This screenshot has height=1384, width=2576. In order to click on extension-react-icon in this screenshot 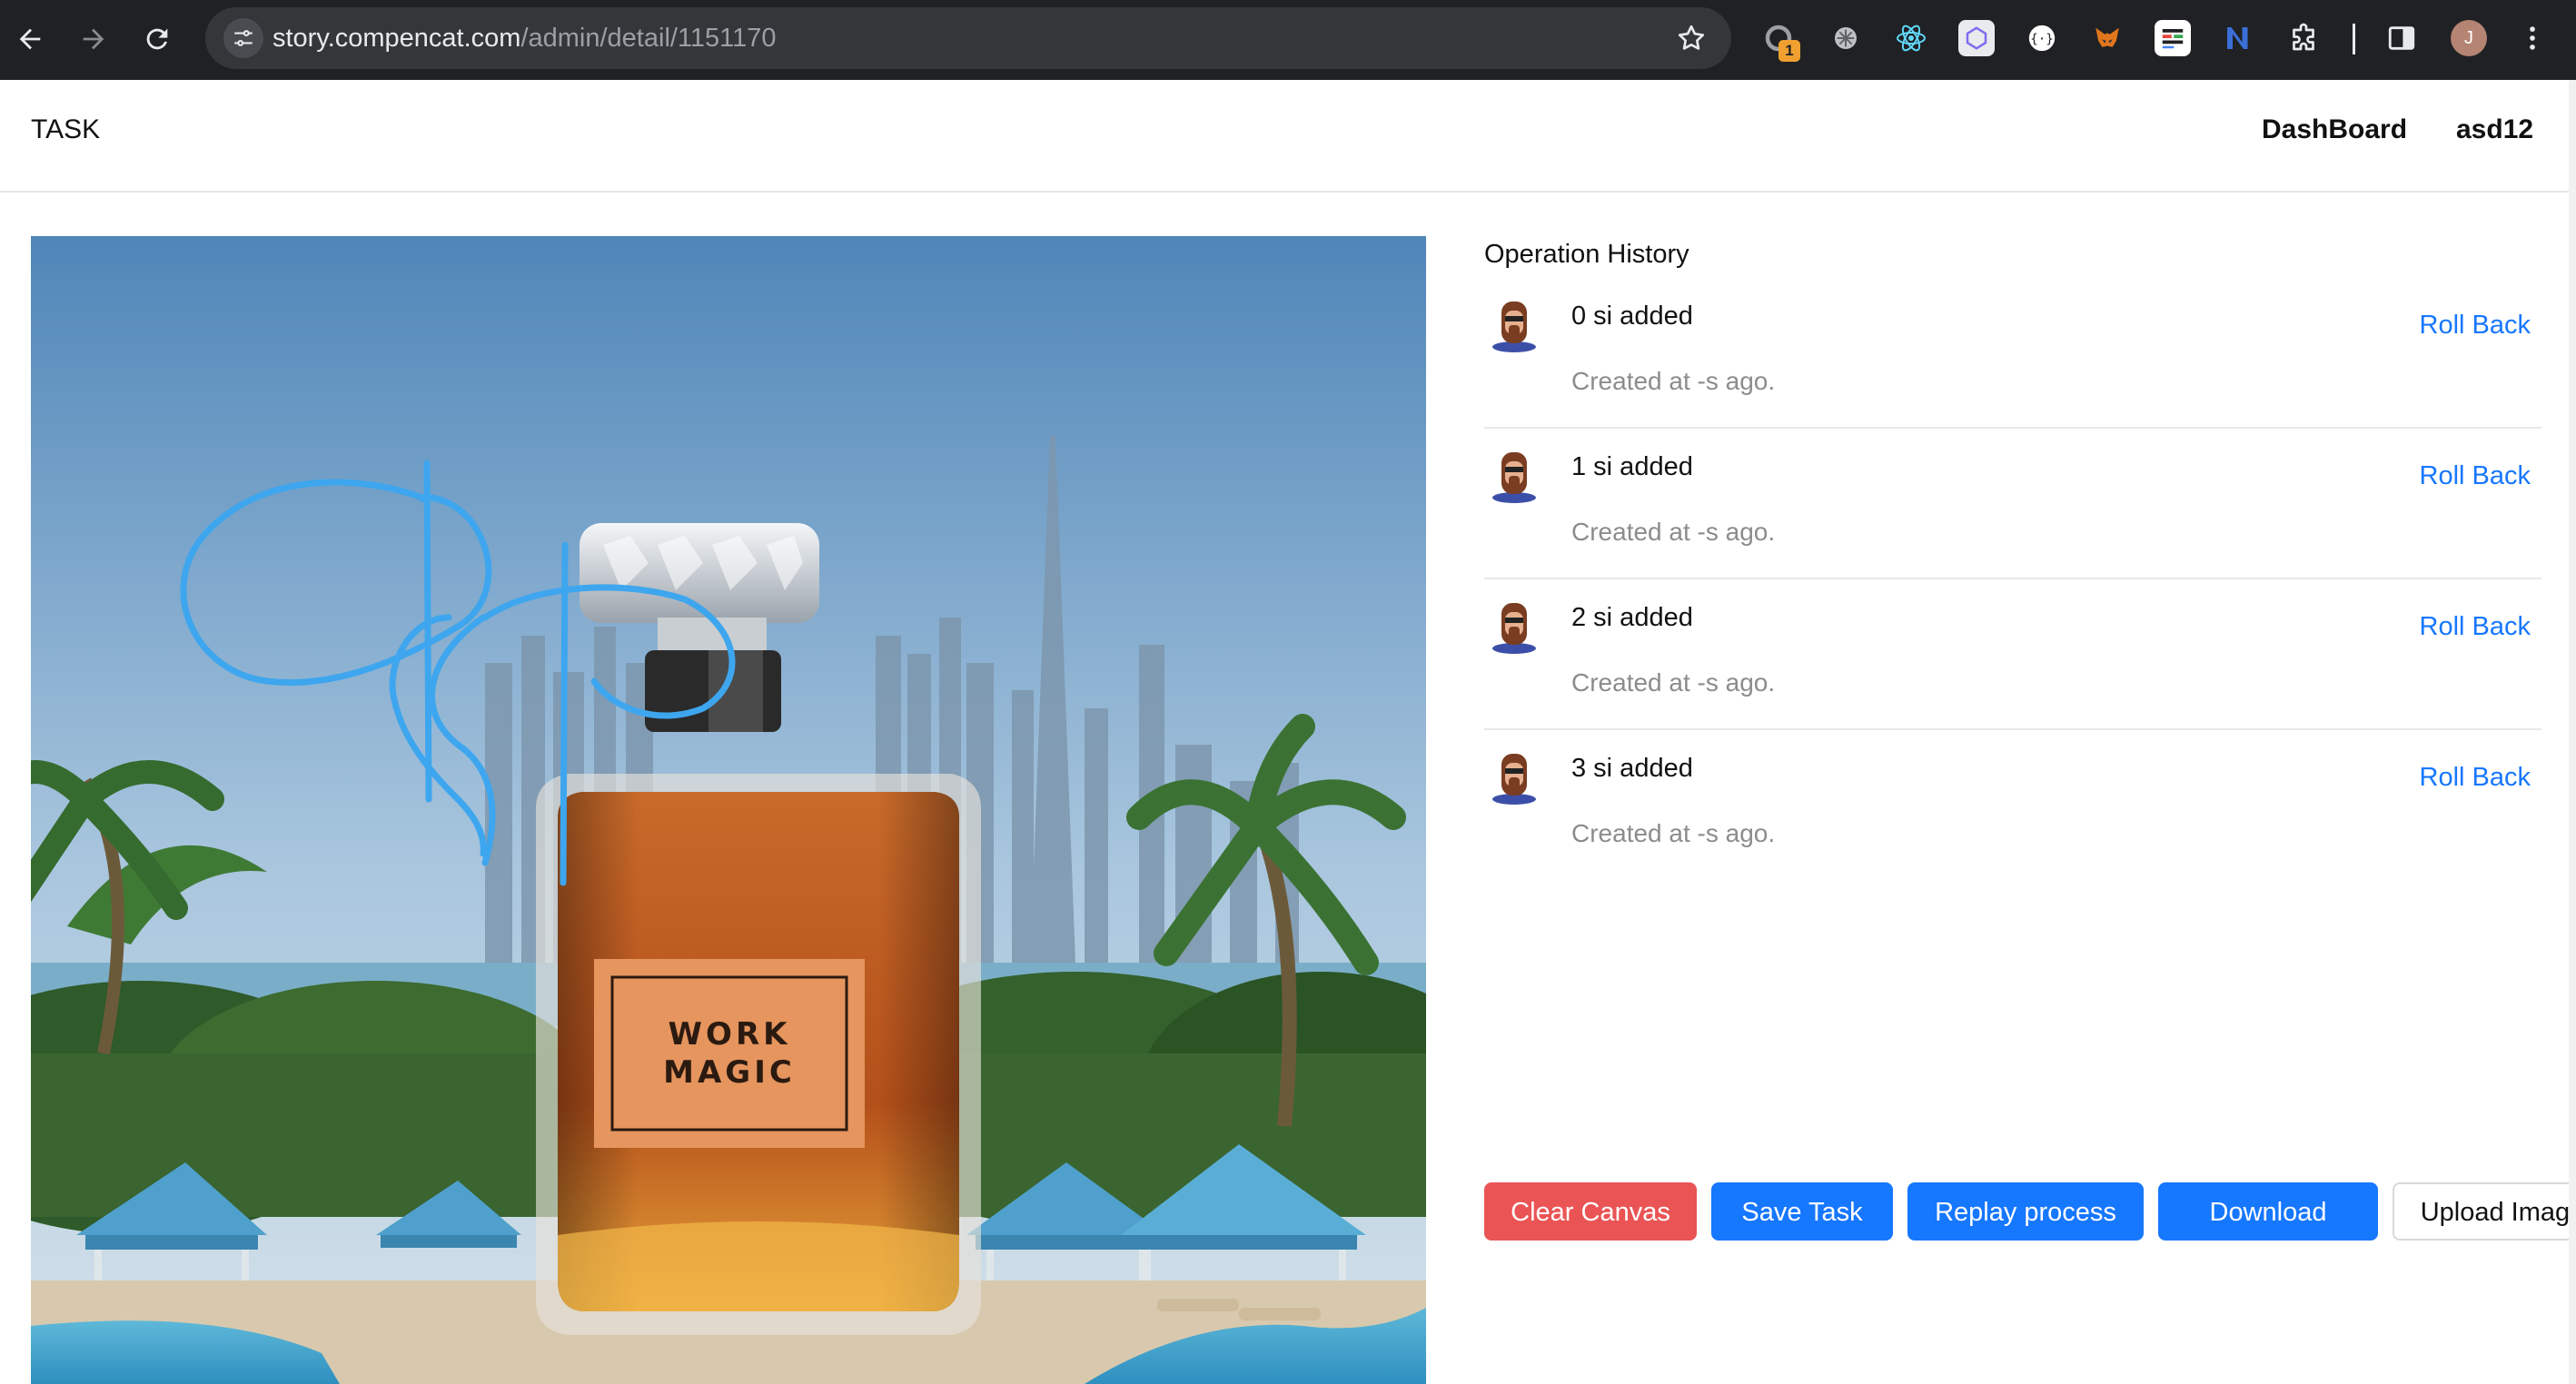, I will do `click(1911, 38)`.